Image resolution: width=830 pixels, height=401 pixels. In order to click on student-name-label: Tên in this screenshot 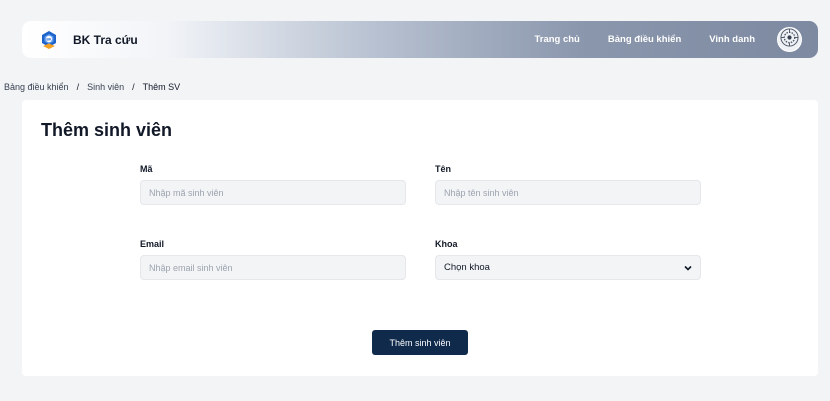, I will do `click(443, 169)`.